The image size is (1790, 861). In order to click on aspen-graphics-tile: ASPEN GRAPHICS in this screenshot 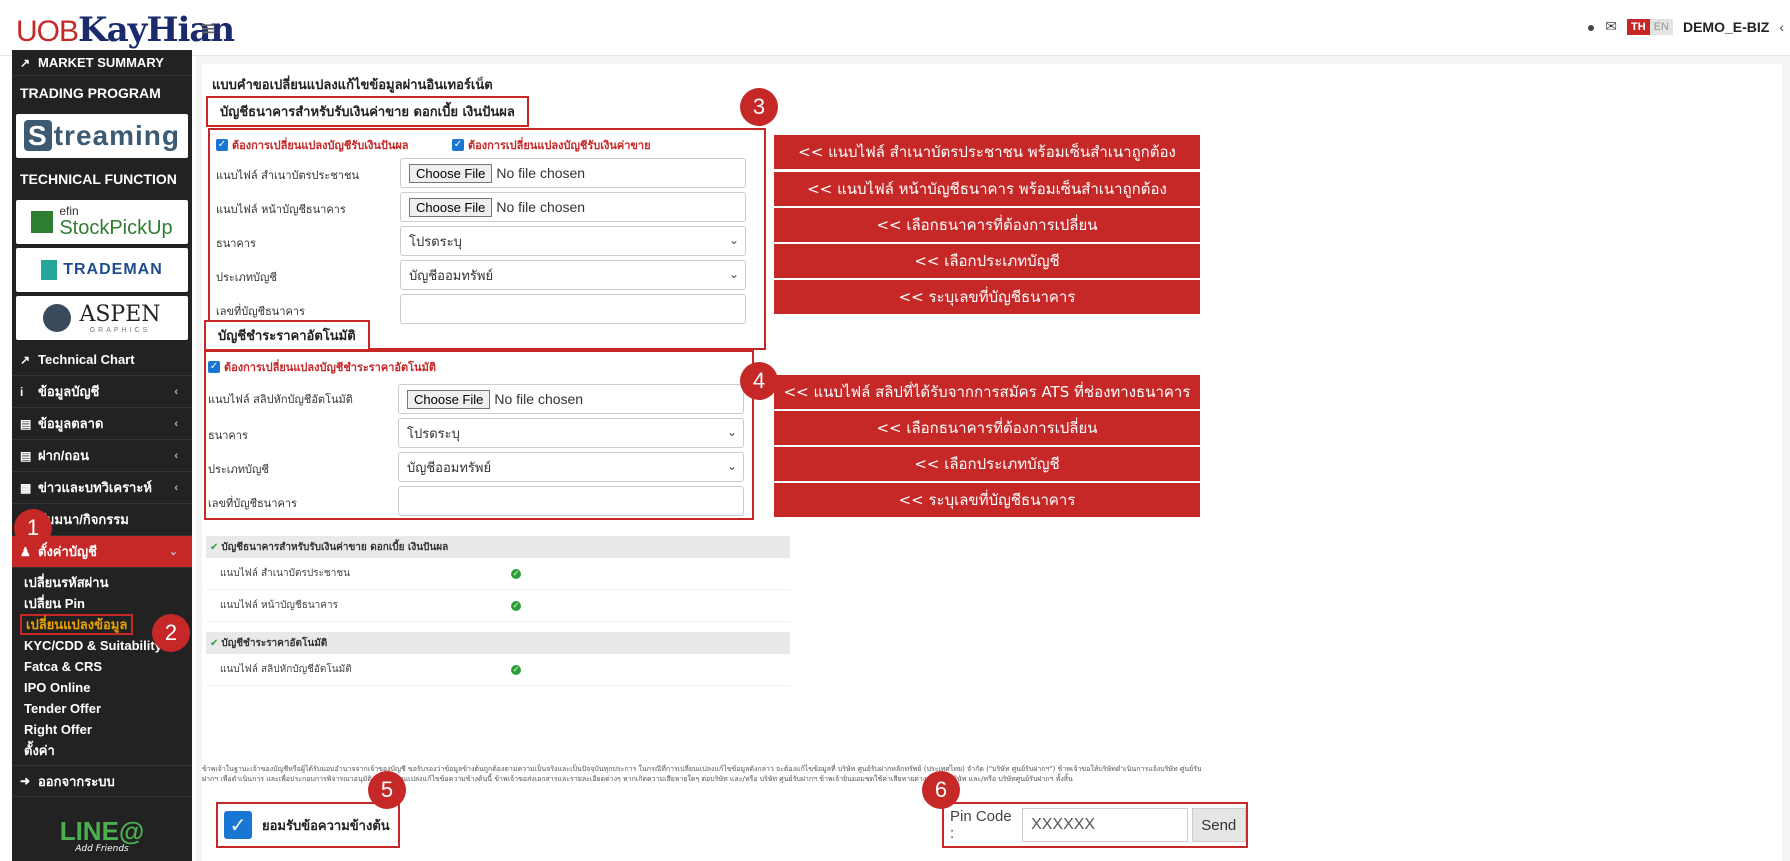, I will do `click(102, 318)`.